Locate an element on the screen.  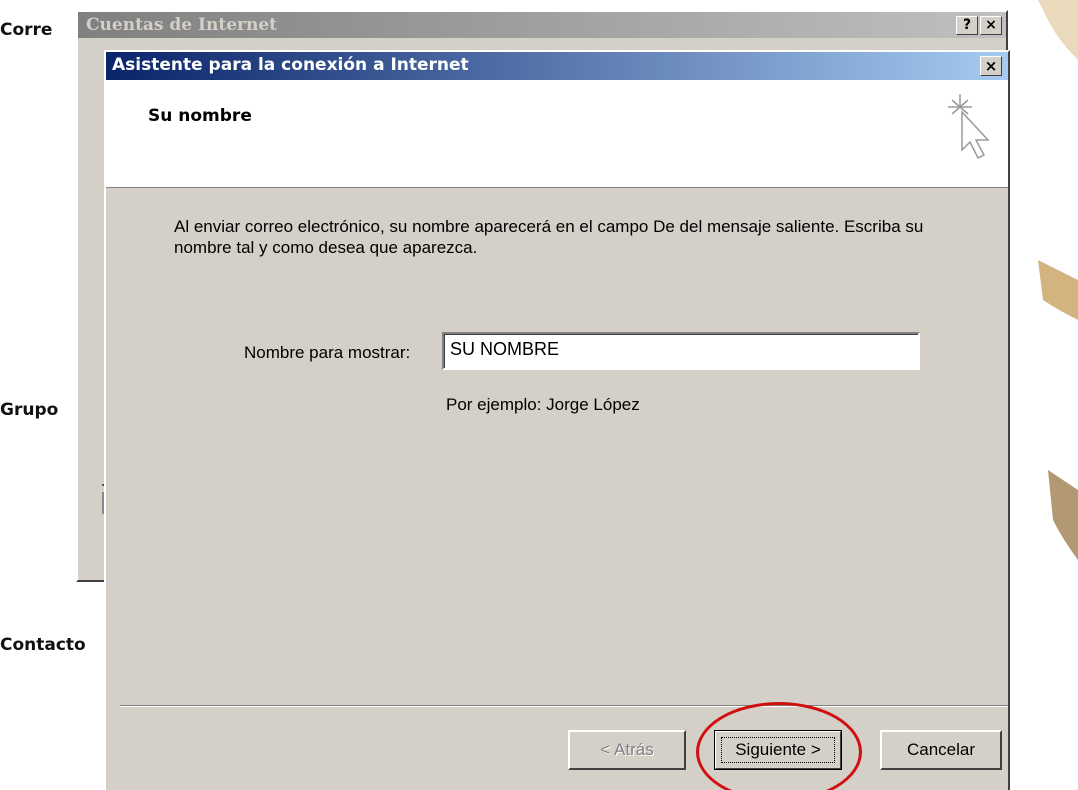
wizard-titlebar: Asistente para la conexión a Internet × is located at coordinates (557, 66).